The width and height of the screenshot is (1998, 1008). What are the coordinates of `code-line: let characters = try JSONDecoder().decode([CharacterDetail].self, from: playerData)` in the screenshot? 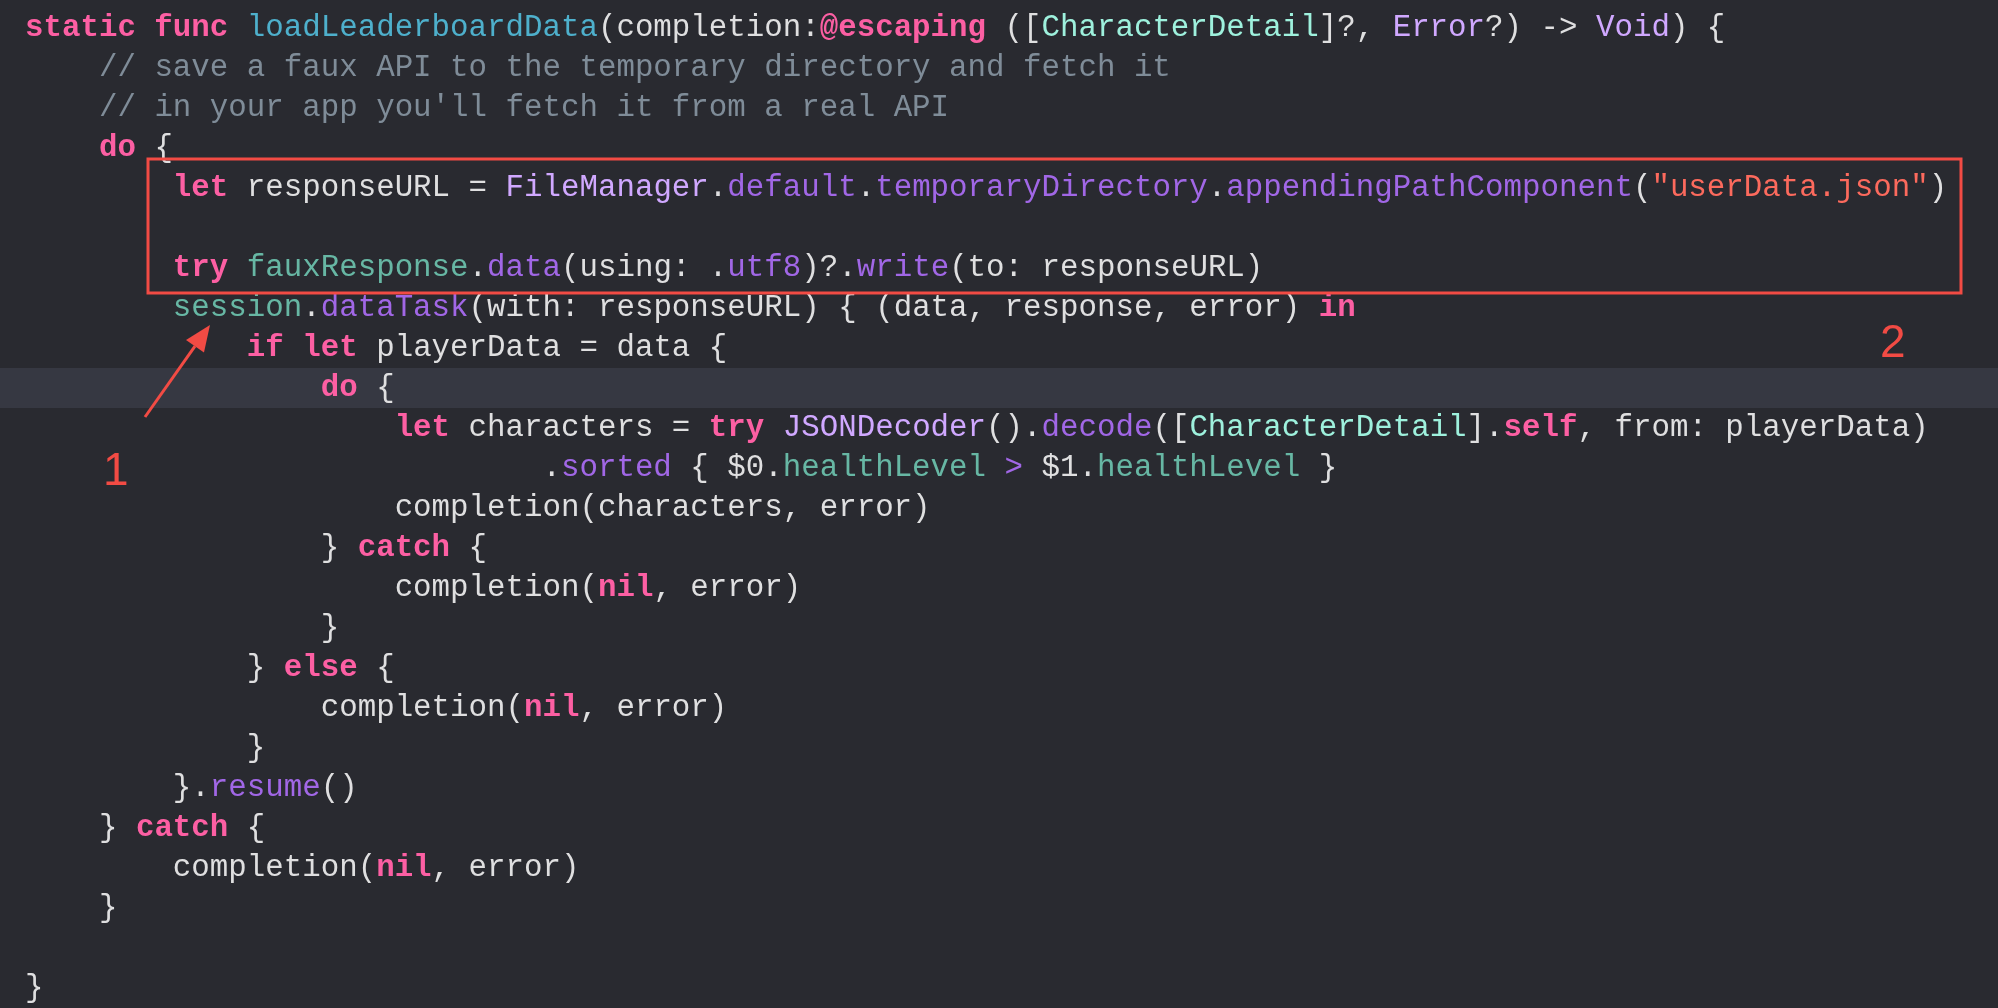 It's located at (1161, 428).